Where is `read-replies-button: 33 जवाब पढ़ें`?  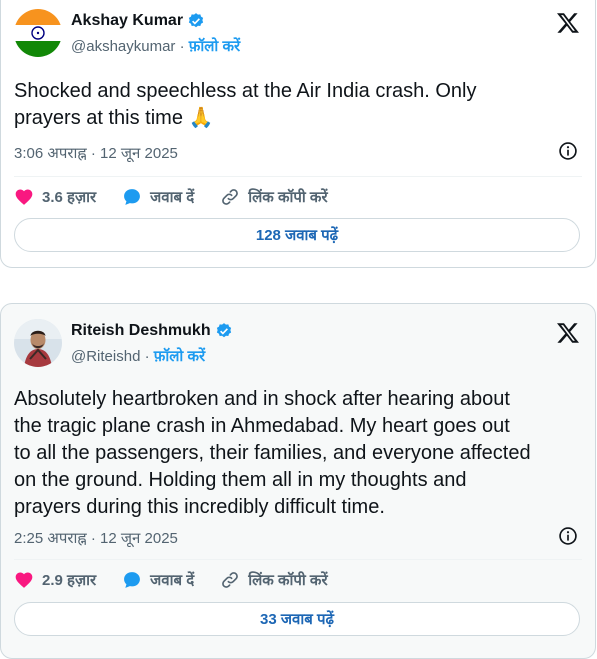
read-replies-button: 33 जवाब पढ़ें is located at coordinates (297, 619).